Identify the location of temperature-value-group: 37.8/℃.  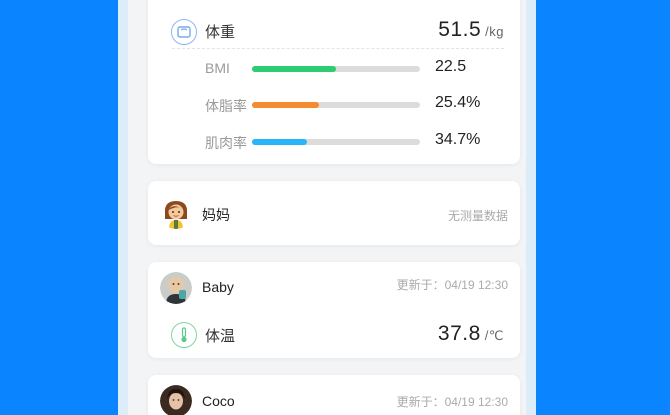
(471, 334).